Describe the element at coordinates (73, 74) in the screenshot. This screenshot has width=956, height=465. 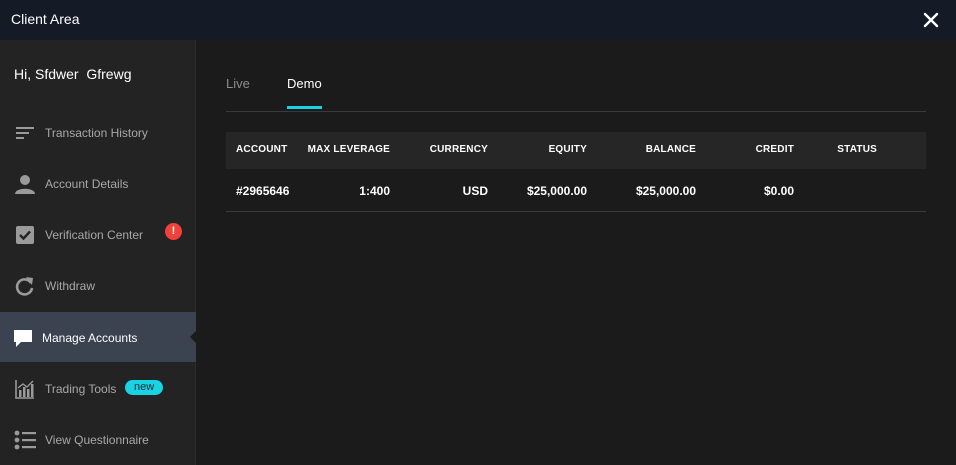
I see `user-greeting: Hi, Sfdwer Gfrewg` at that location.